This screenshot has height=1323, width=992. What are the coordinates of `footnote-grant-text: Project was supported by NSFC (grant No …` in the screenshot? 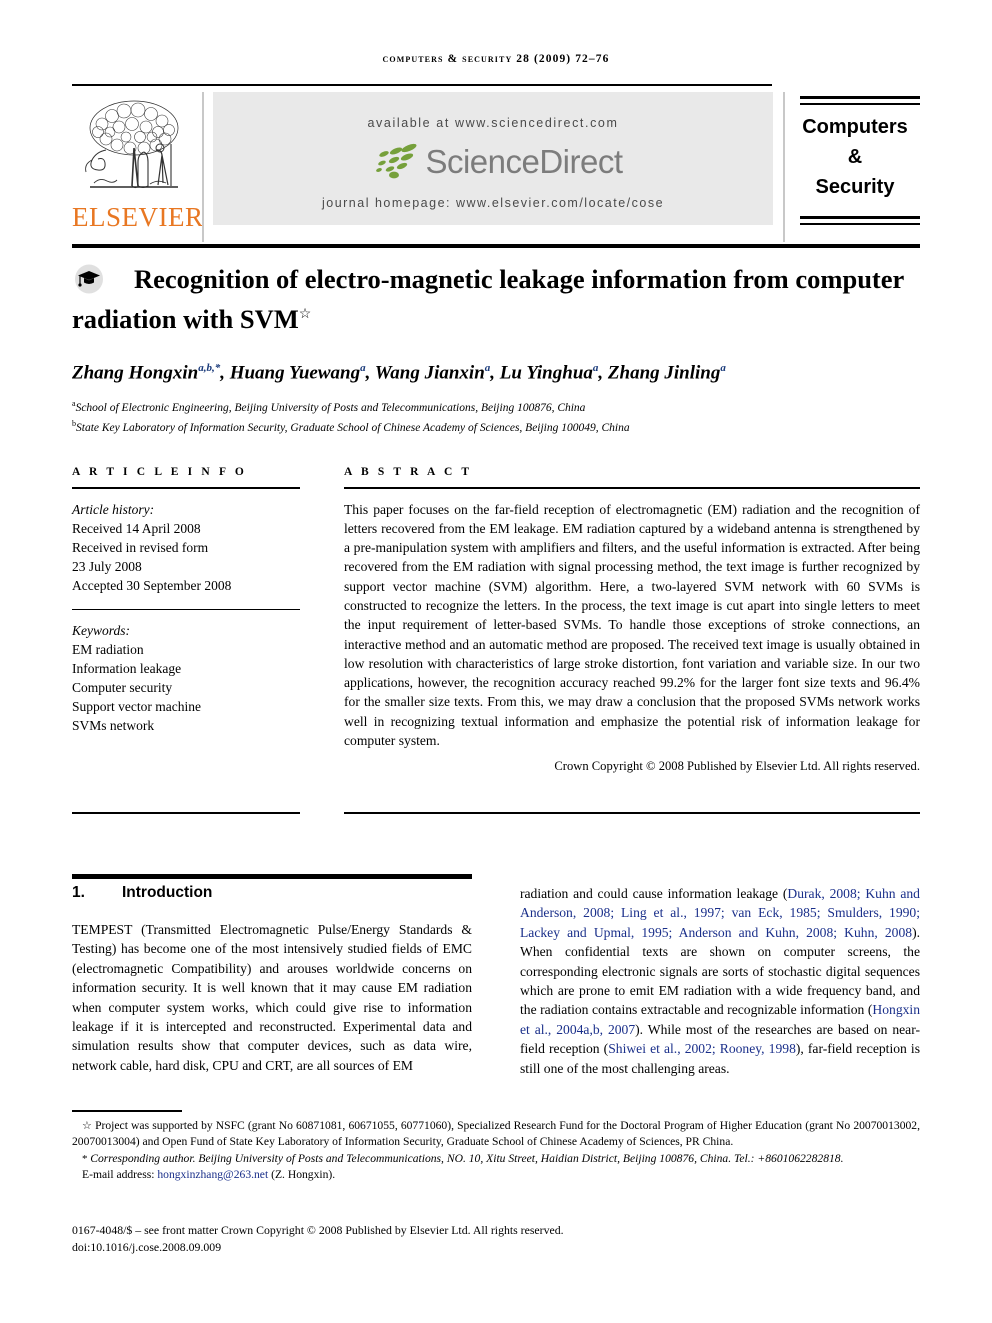 It's located at (496, 1134).